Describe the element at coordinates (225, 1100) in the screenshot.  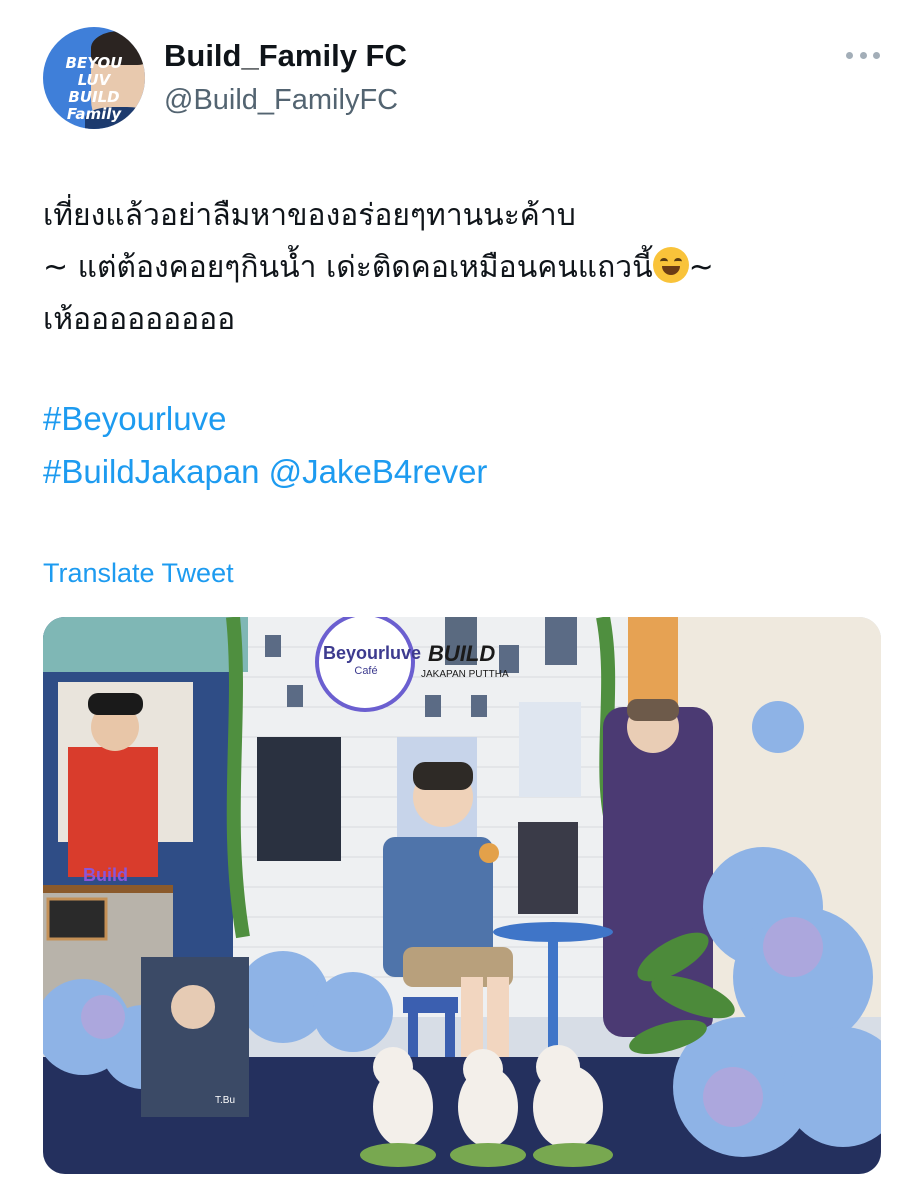
I see `poster-caption: T.Bu` at that location.